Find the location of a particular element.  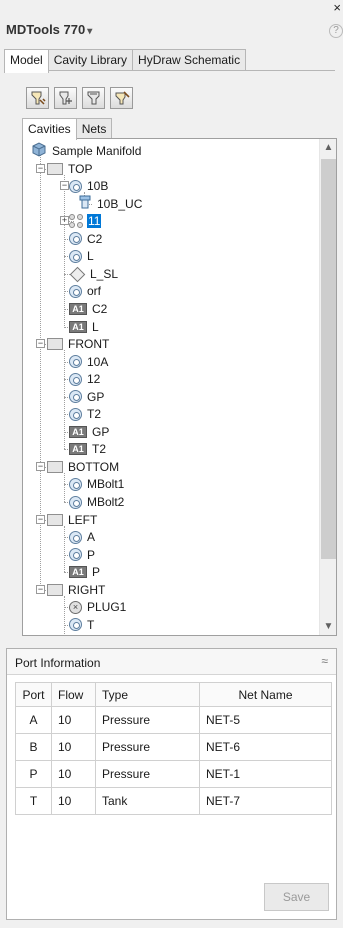

tab-hydraw-schematic: HyDraw Schematic is located at coordinates (189, 60).